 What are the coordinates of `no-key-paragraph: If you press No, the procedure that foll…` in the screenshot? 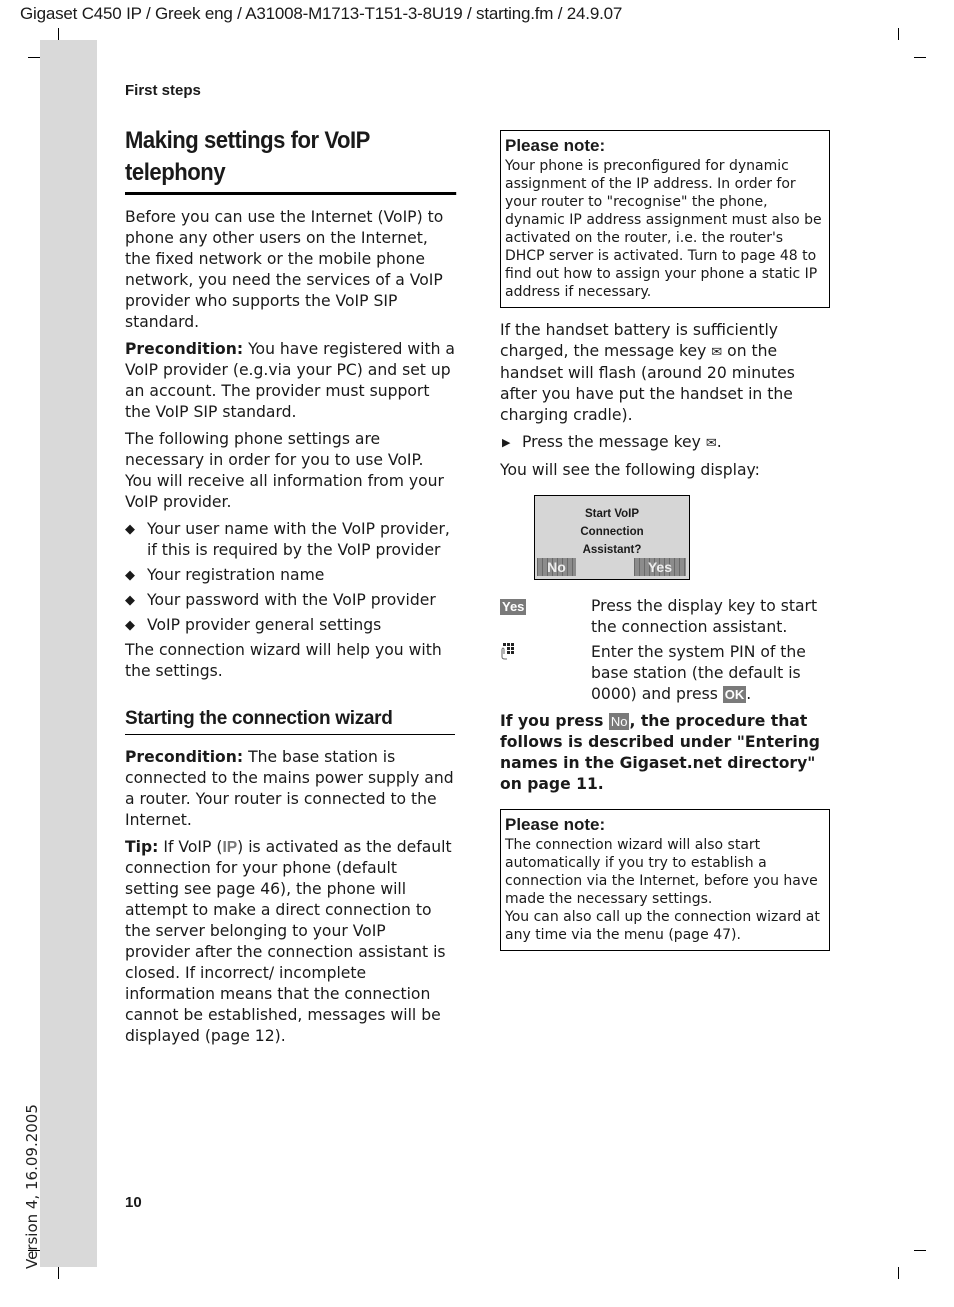 It's located at (665, 753).